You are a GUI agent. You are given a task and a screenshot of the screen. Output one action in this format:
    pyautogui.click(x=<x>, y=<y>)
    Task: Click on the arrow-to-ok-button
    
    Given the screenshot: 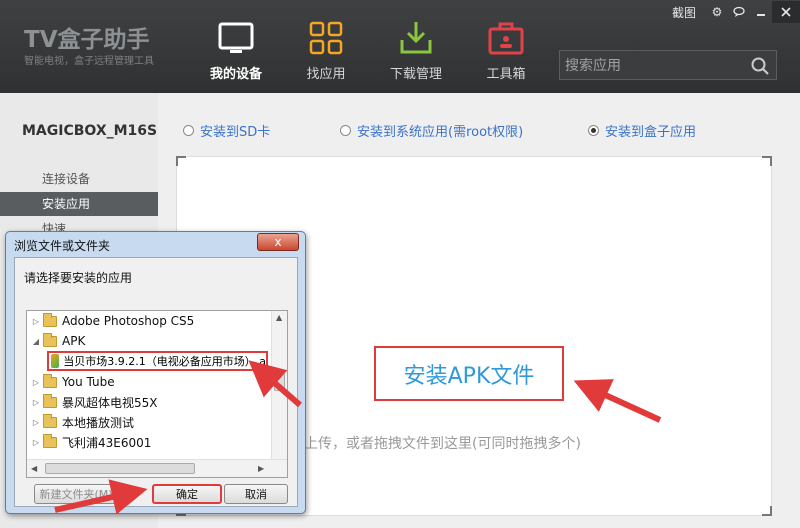 What is the action you would take?
    pyautogui.click(x=101, y=497)
    